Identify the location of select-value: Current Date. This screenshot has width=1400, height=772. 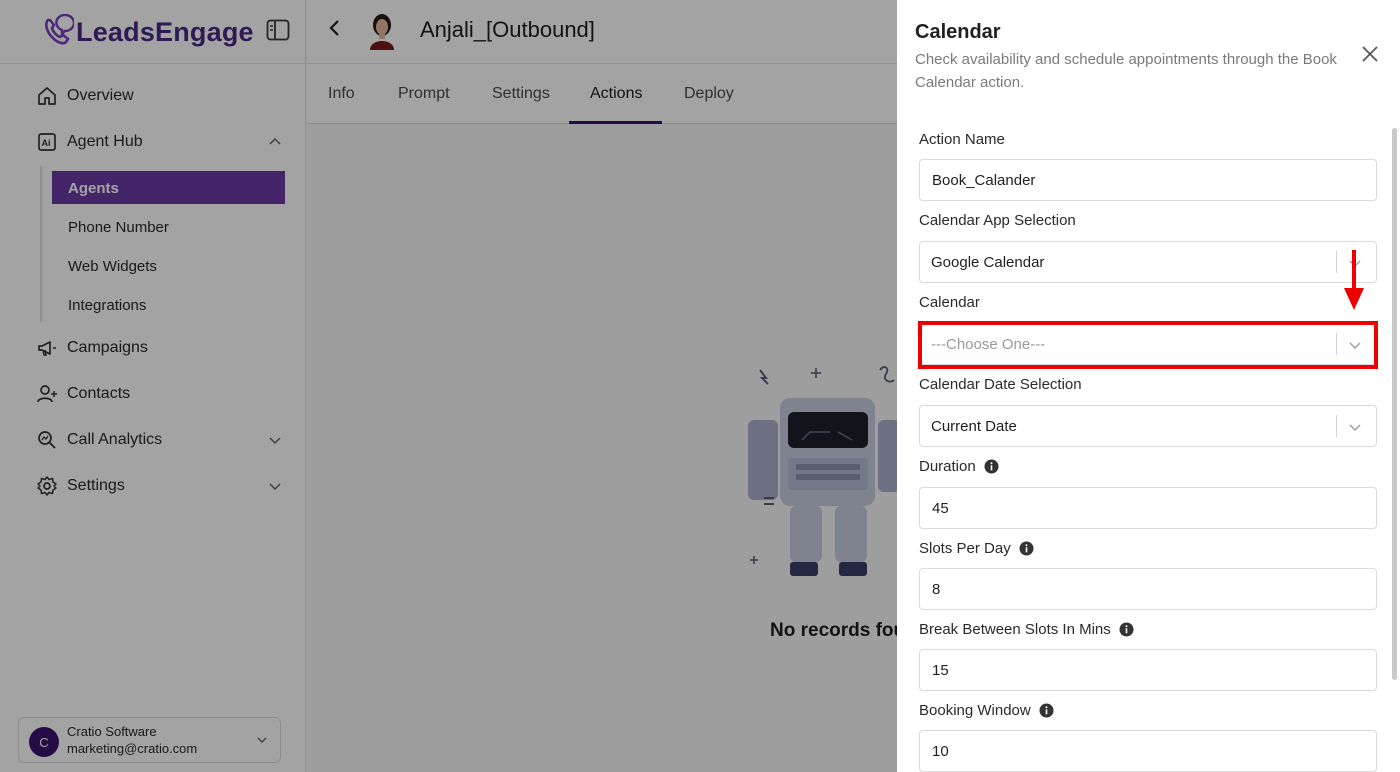
(974, 426).